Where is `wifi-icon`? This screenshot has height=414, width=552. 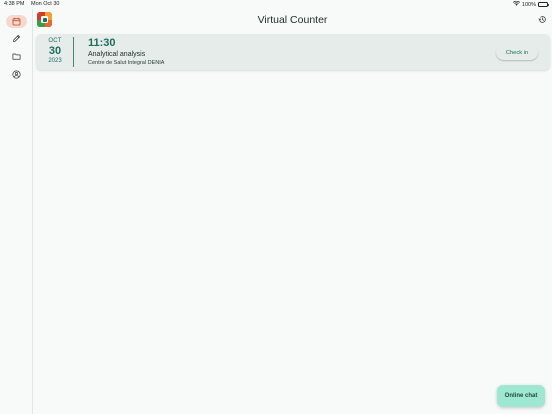 wifi-icon is located at coordinates (516, 4).